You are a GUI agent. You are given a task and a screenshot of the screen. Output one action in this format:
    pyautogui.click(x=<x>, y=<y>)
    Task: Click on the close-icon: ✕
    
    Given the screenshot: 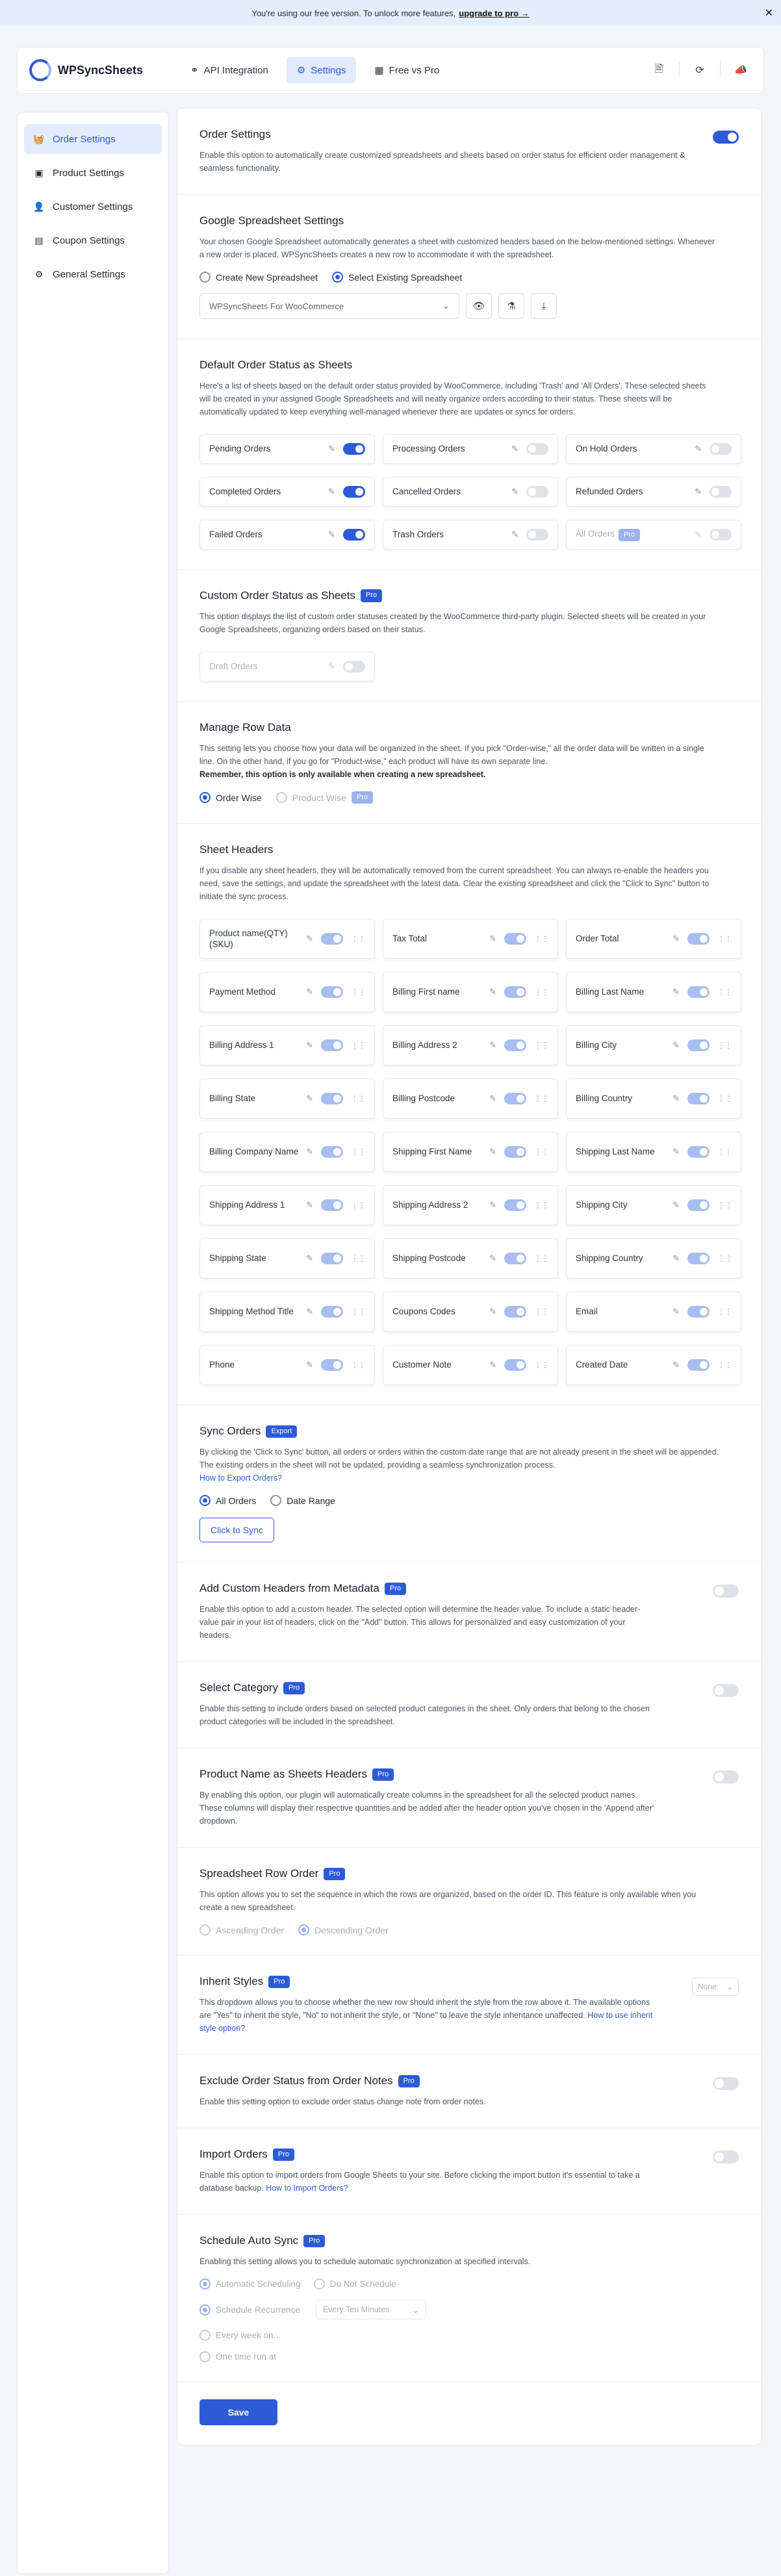 What is the action you would take?
    pyautogui.click(x=769, y=12)
    